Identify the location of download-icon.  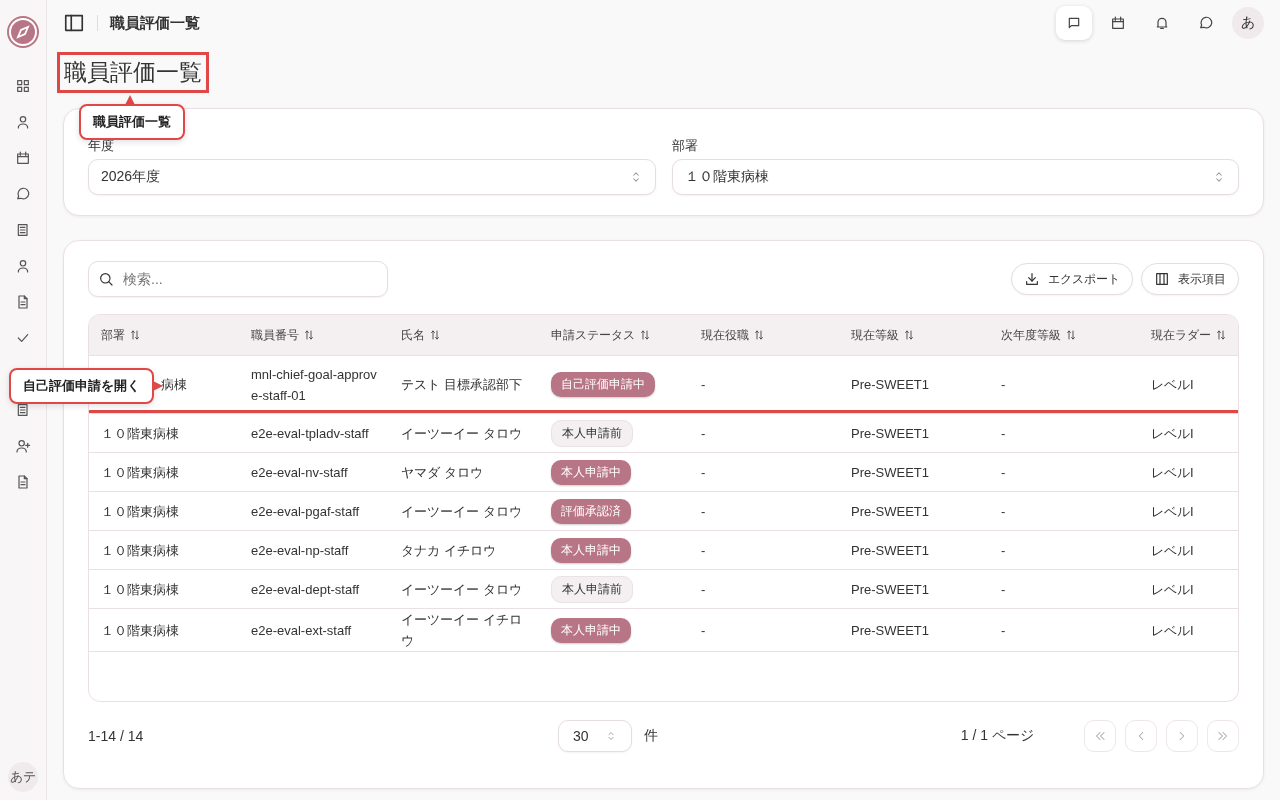
(1032, 279).